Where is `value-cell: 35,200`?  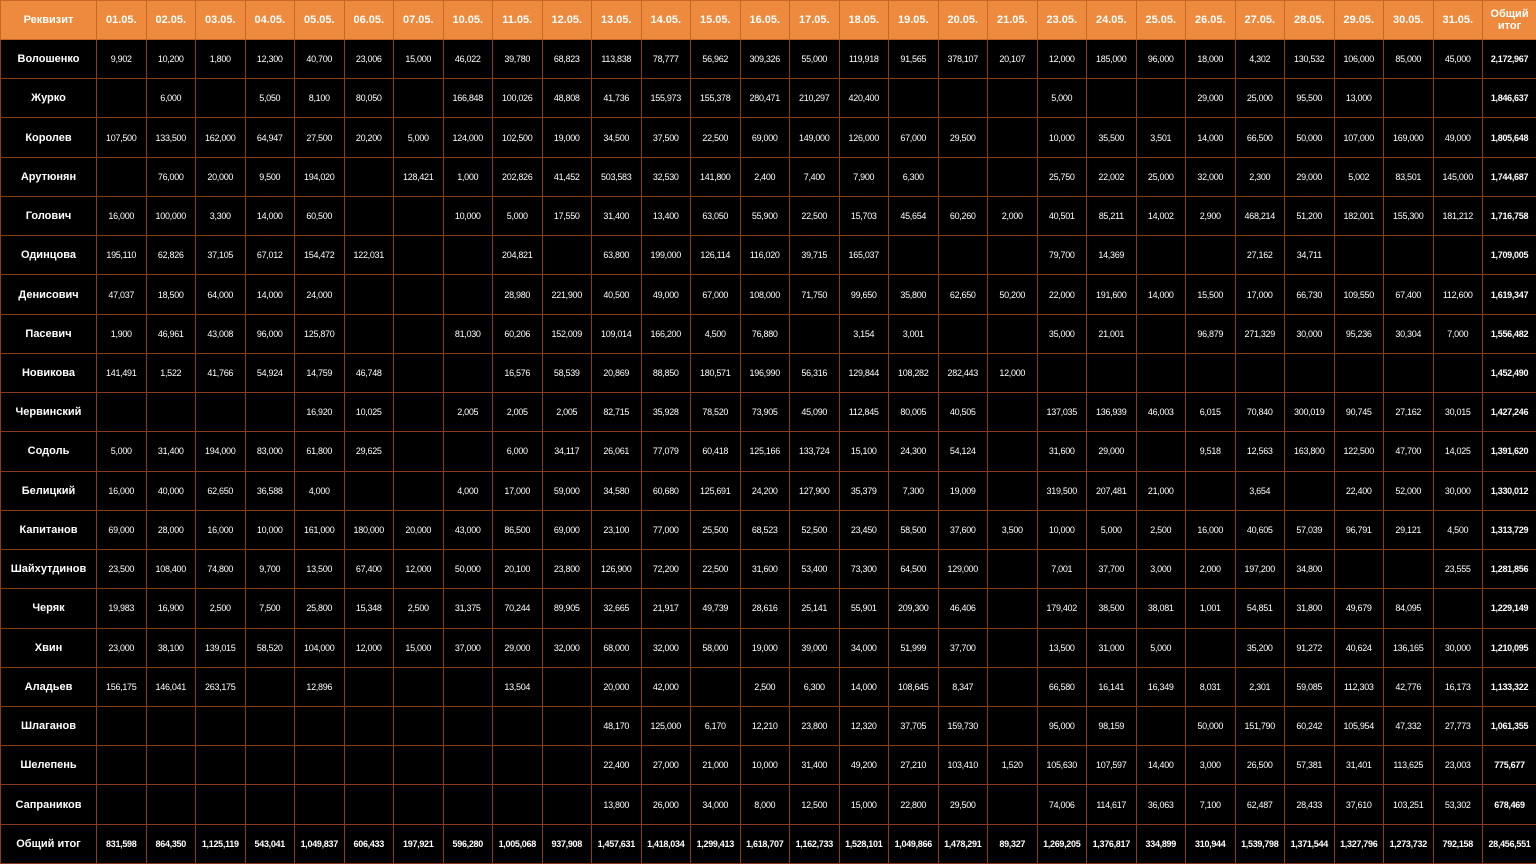
value-cell: 35,200 is located at coordinates (1259, 647).